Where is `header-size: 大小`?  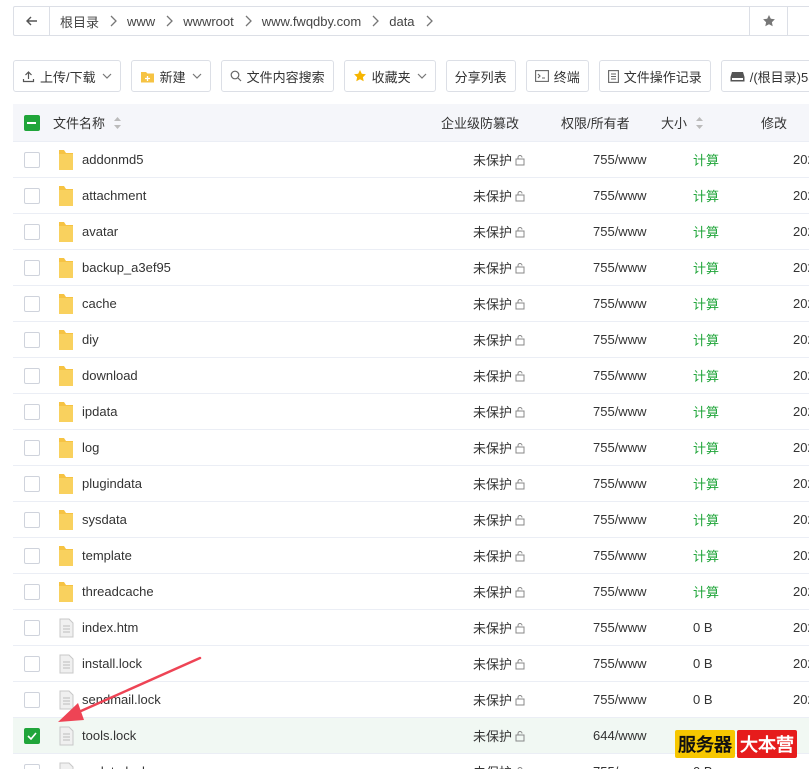
header-size: 大小 is located at coordinates (711, 122).